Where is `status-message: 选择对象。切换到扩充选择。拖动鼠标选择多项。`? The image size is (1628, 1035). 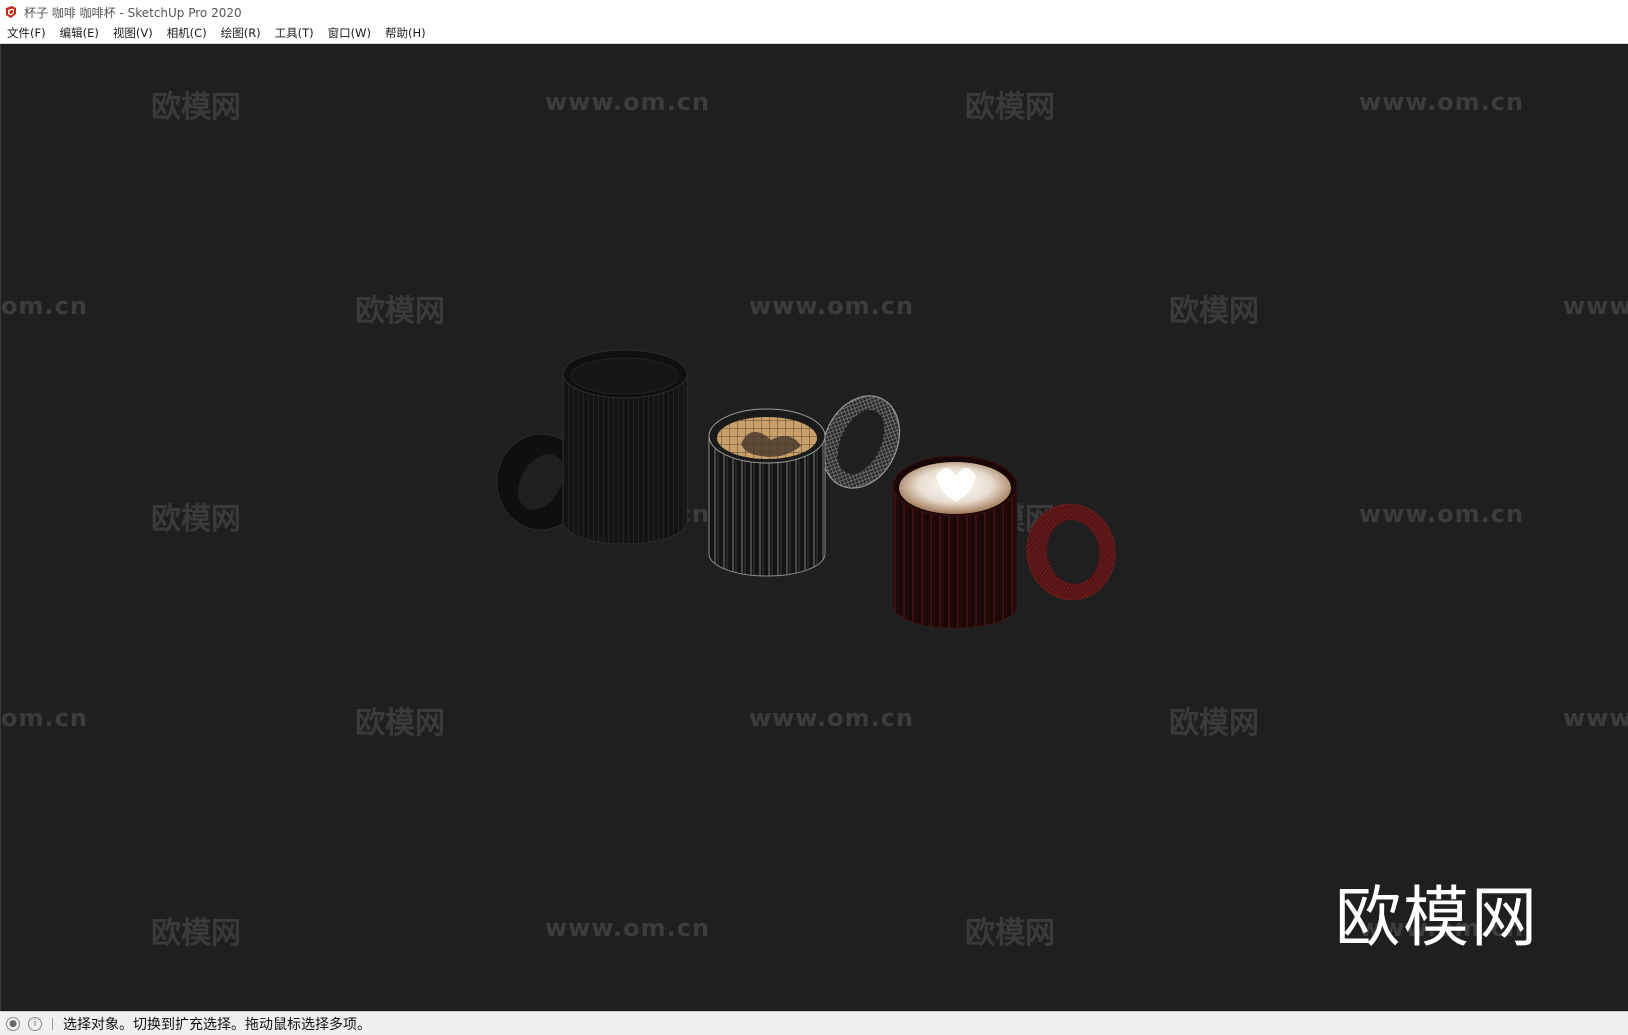
status-message: 选择对象。切换到扩充选择。拖动鼠标选择多项。 is located at coordinates (217, 1024).